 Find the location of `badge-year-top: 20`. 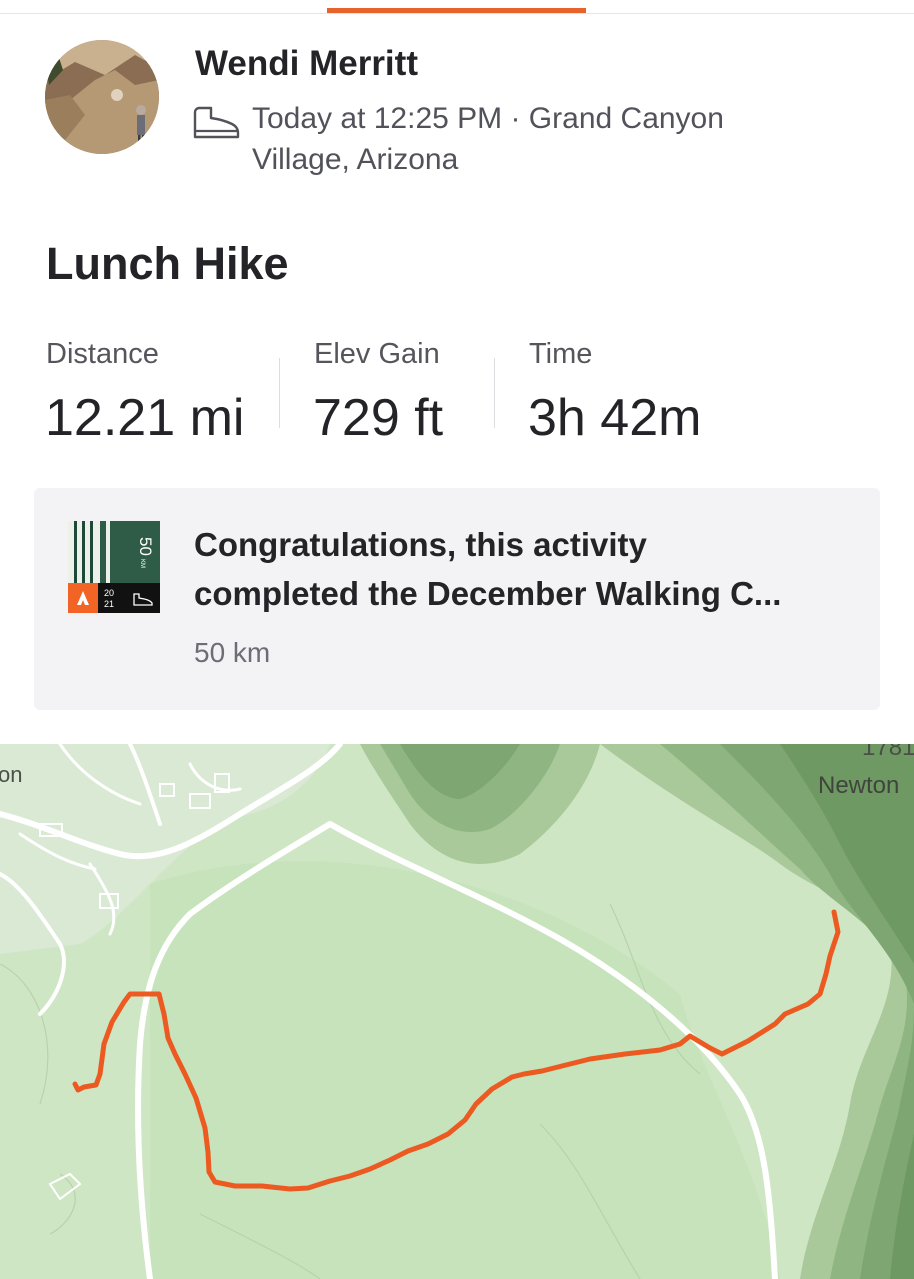

badge-year-top: 20 is located at coordinates (109, 593).